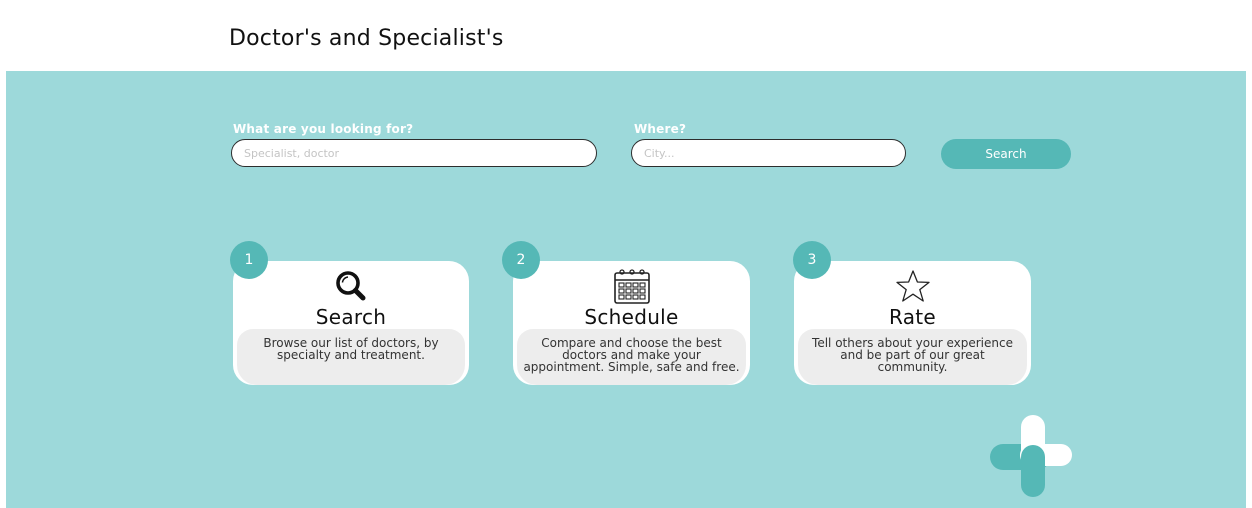 This screenshot has height=508, width=1252. I want to click on what-search-input, so click(414, 153).